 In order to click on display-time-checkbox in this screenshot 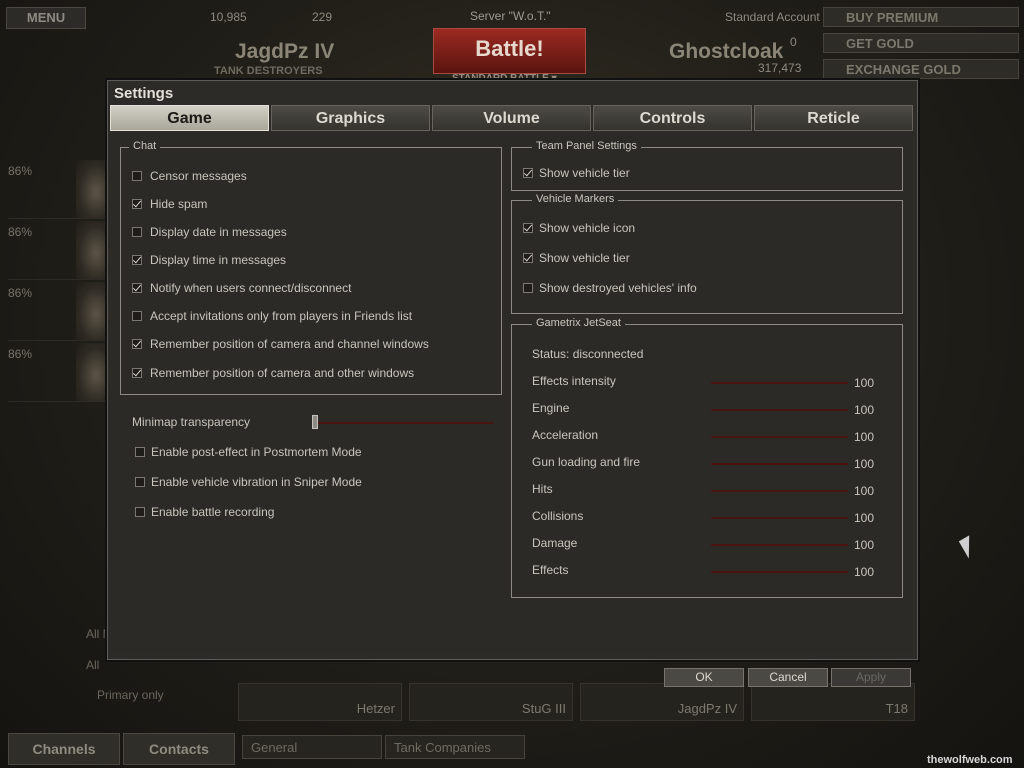, I will do `click(137, 260)`.